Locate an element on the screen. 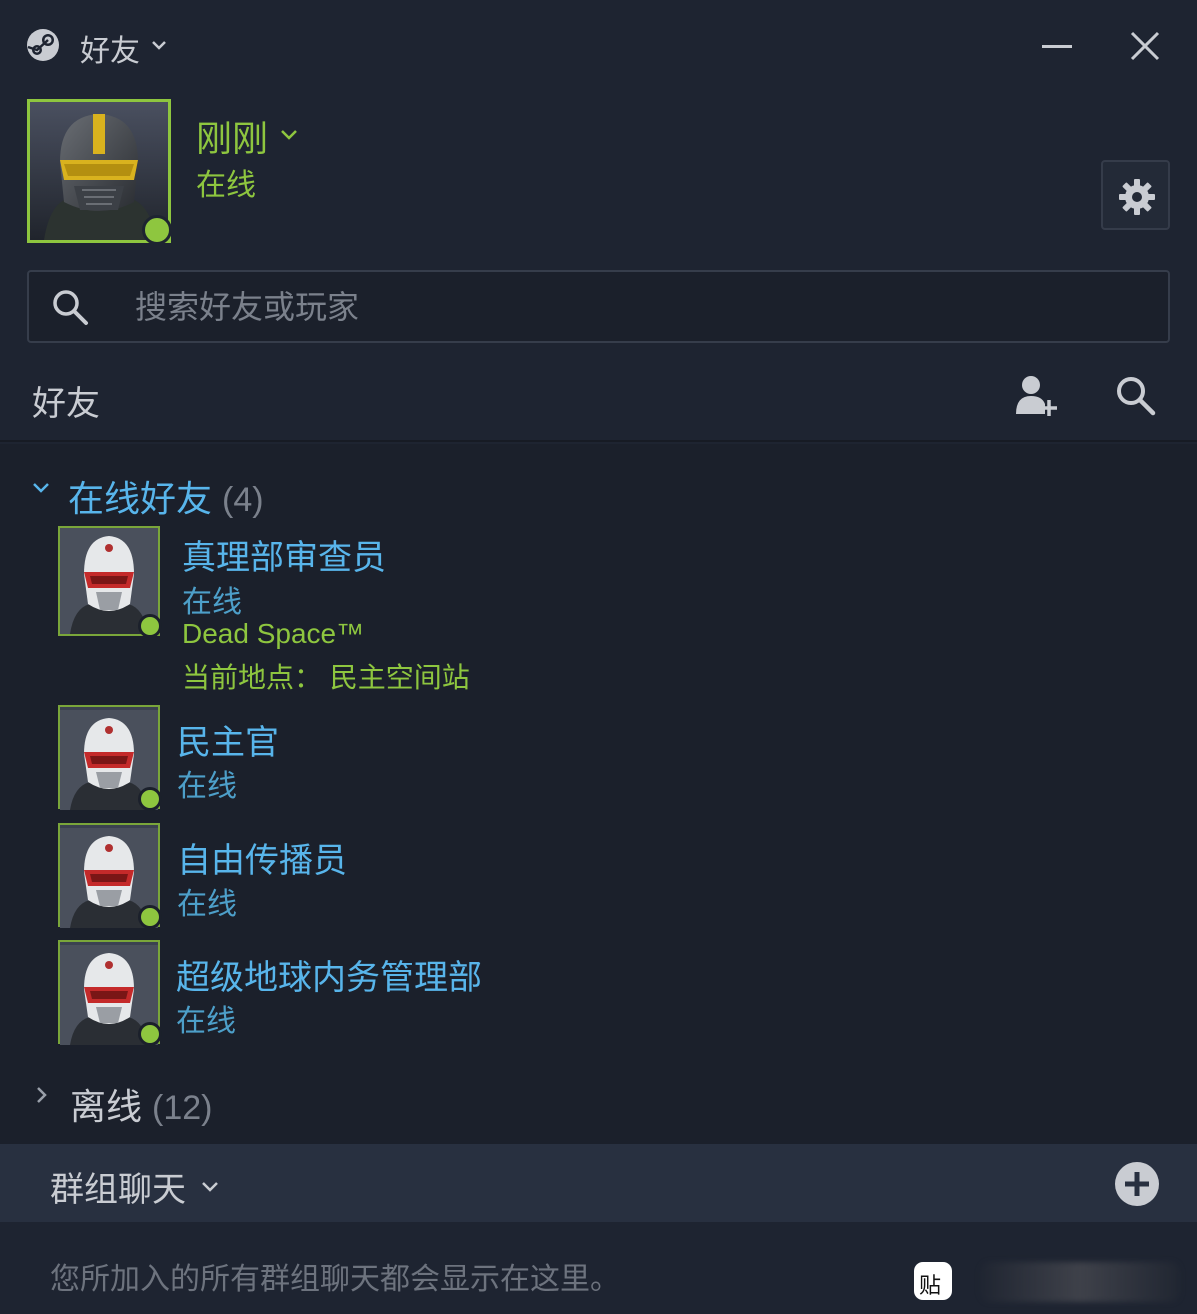  online-group-count: (4) is located at coordinates (243, 500).